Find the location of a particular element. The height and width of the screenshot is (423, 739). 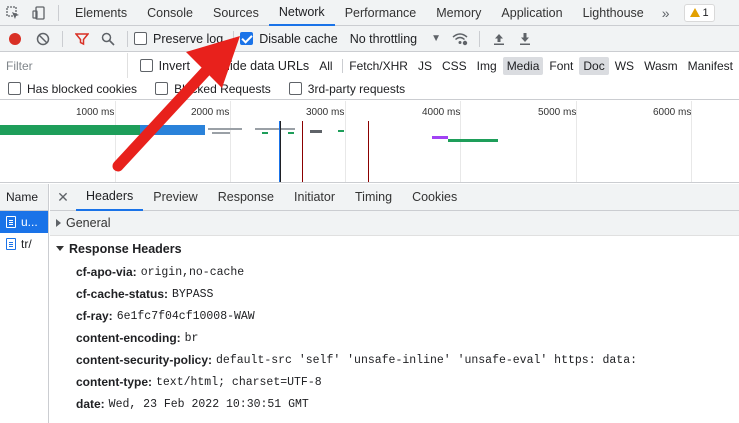

filter-type-ws: WS is located at coordinates (624, 66).